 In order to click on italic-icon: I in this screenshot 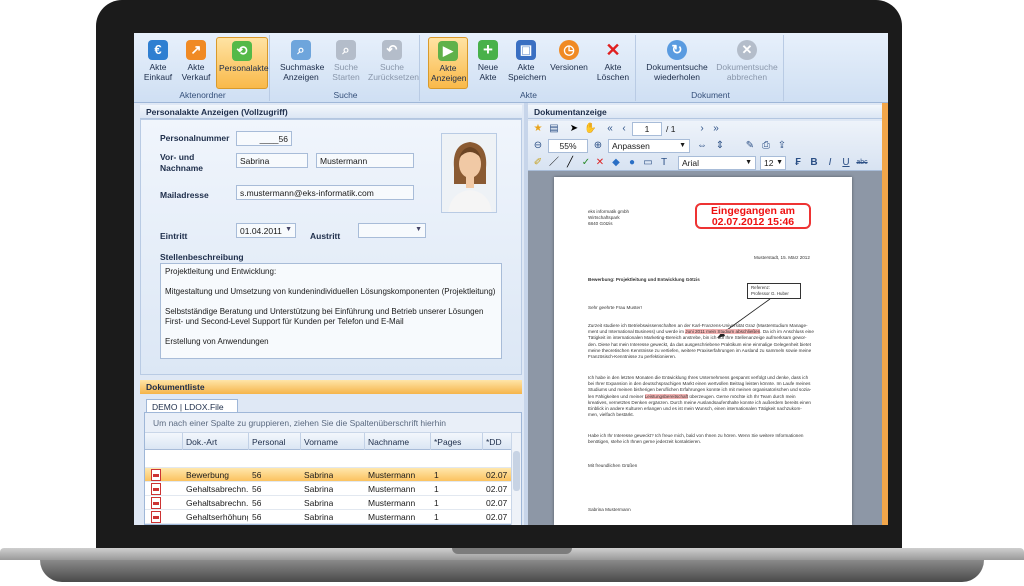, I will do `click(830, 163)`.